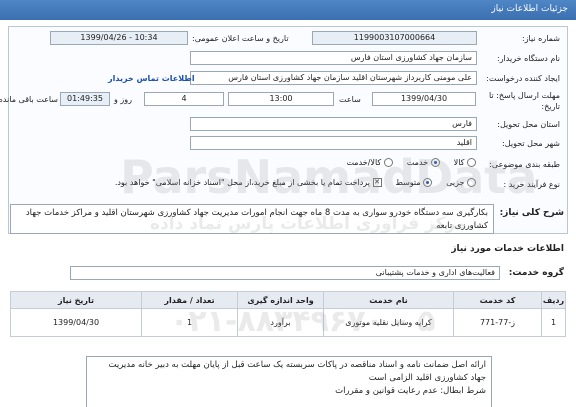  Describe the element at coordinates (528, 124) in the screenshot. I see `province-label: استان محل تحویل:` at that location.